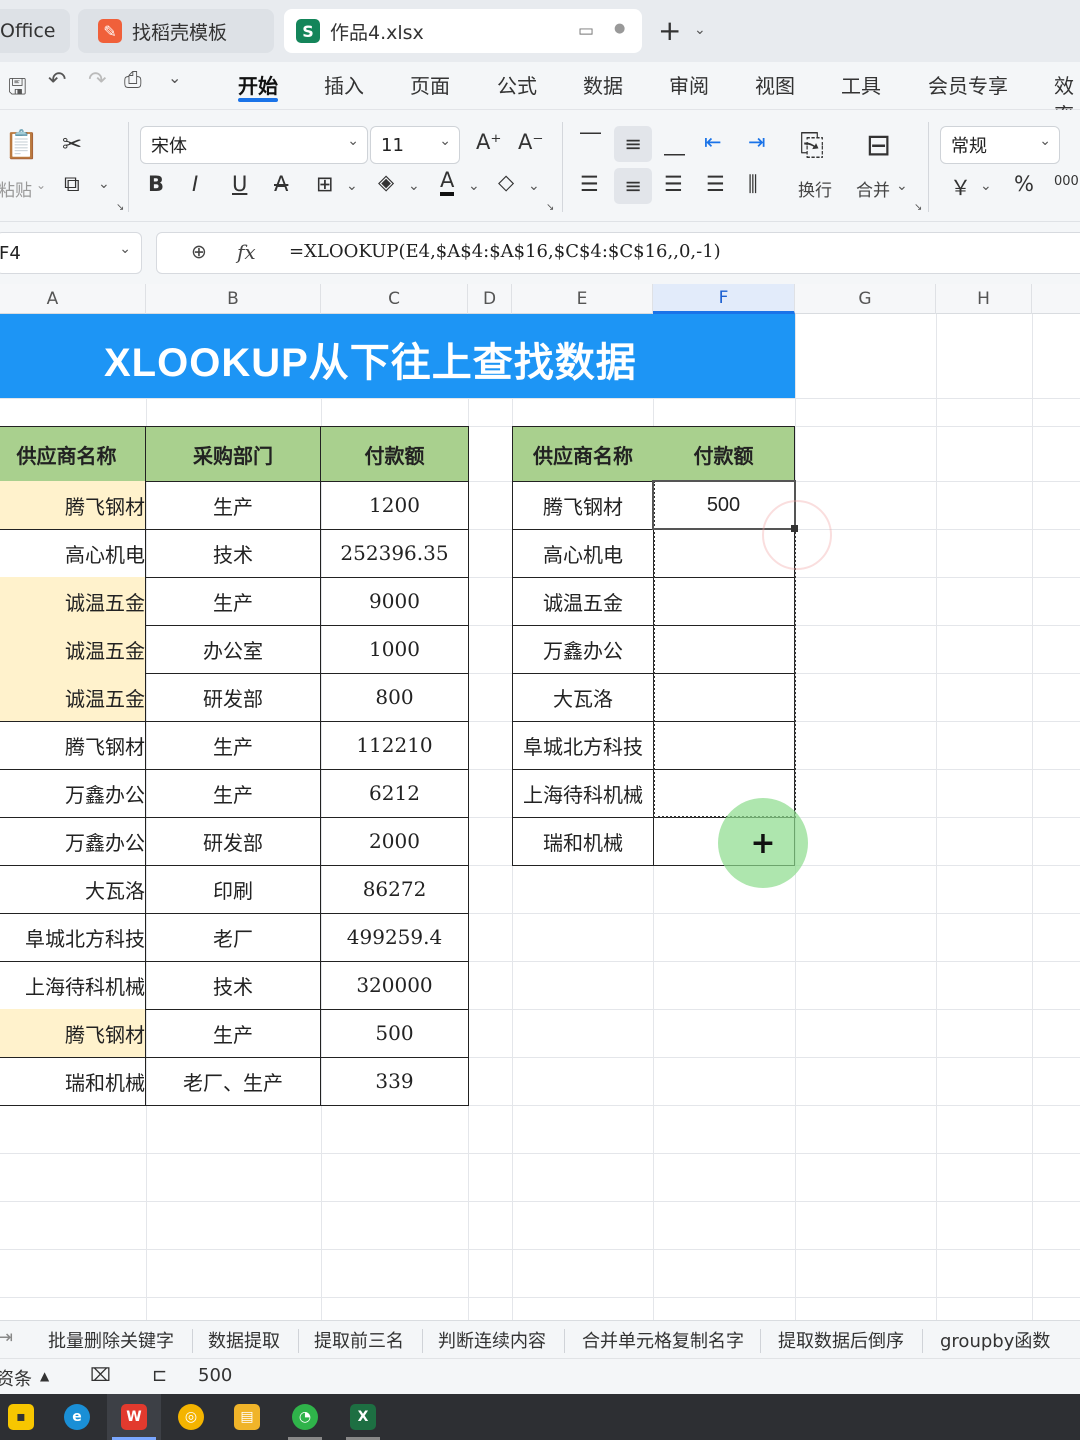 The image size is (1080, 1440). What do you see at coordinates (530, 142) in the screenshot?
I see `decrease-font-icon: A⁻` at bounding box center [530, 142].